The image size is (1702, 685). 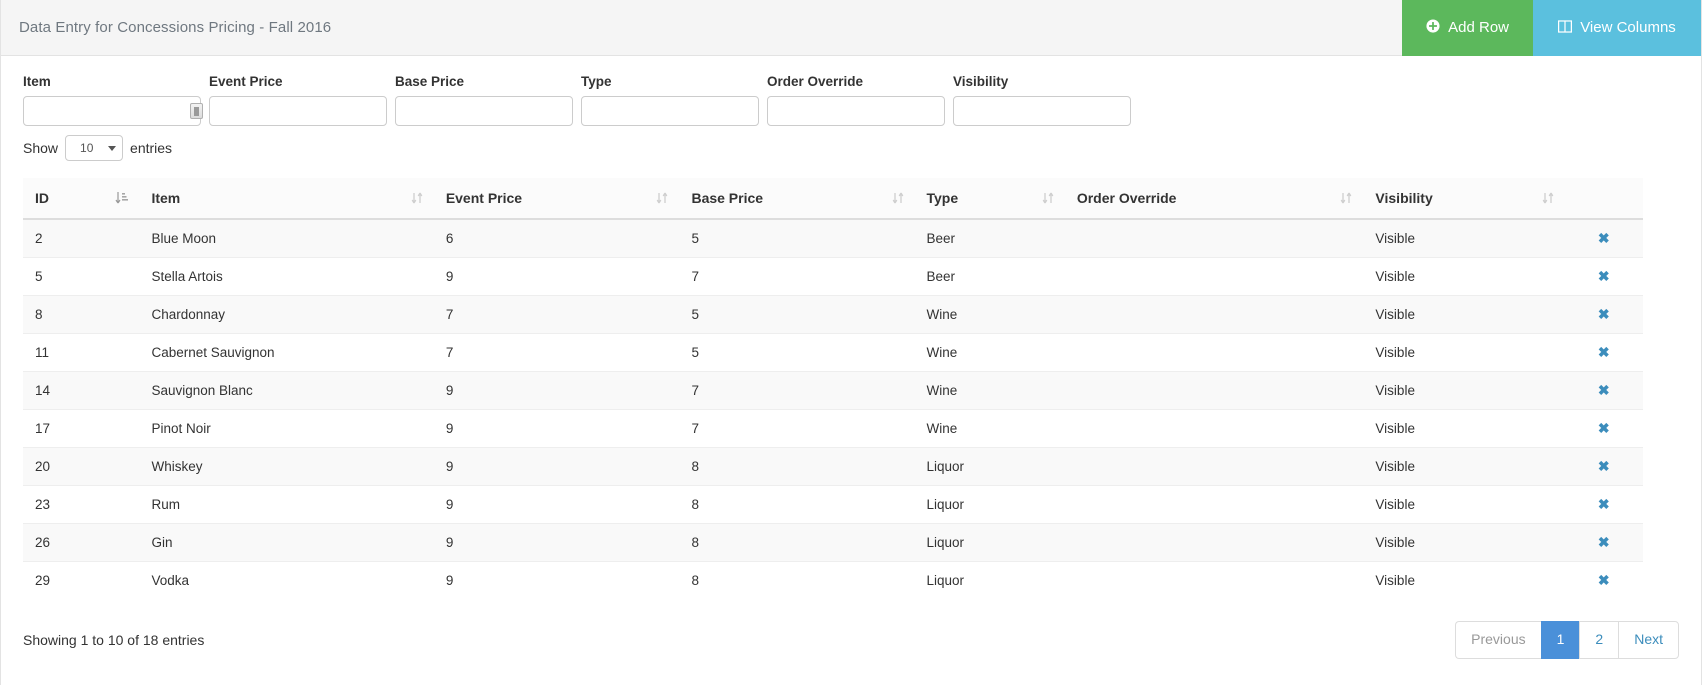 I want to click on filter-input-wrap-item, so click(x=116, y=111).